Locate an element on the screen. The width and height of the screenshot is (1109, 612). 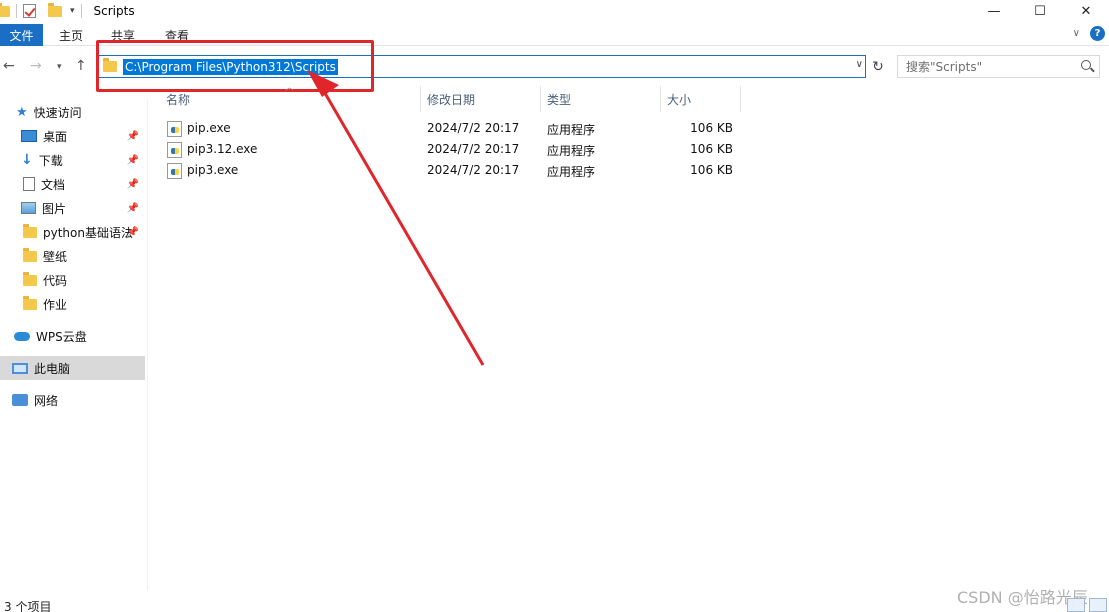
status-item-count: 3 个项目 is located at coordinates (28, 606).